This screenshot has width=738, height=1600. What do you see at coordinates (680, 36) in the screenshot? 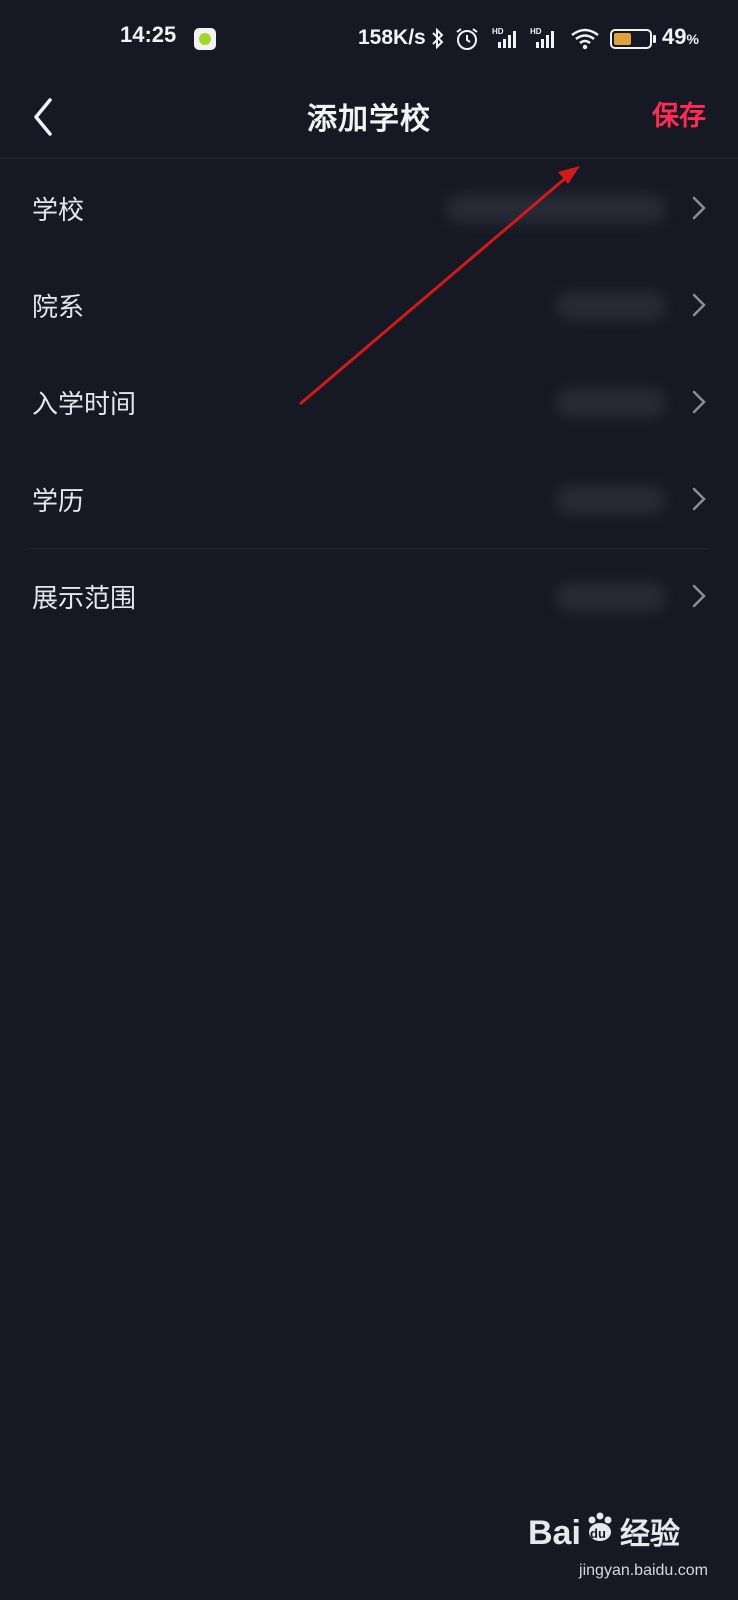
I see `battery-percent: 49%` at bounding box center [680, 36].